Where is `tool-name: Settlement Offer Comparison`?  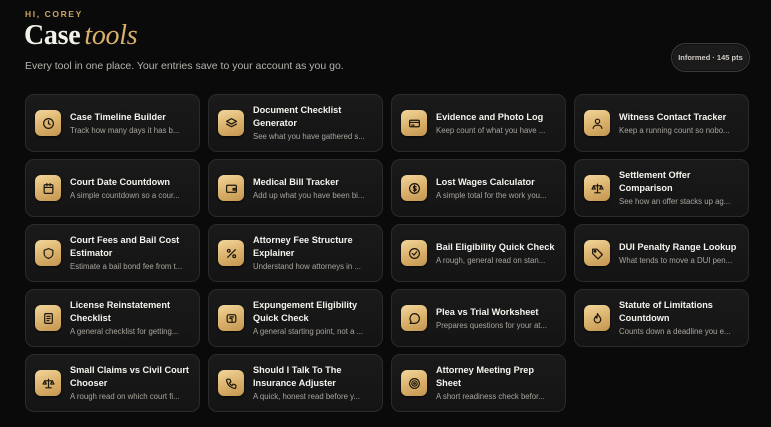
tool-name: Settlement Offer Comparison is located at coordinates (655, 181).